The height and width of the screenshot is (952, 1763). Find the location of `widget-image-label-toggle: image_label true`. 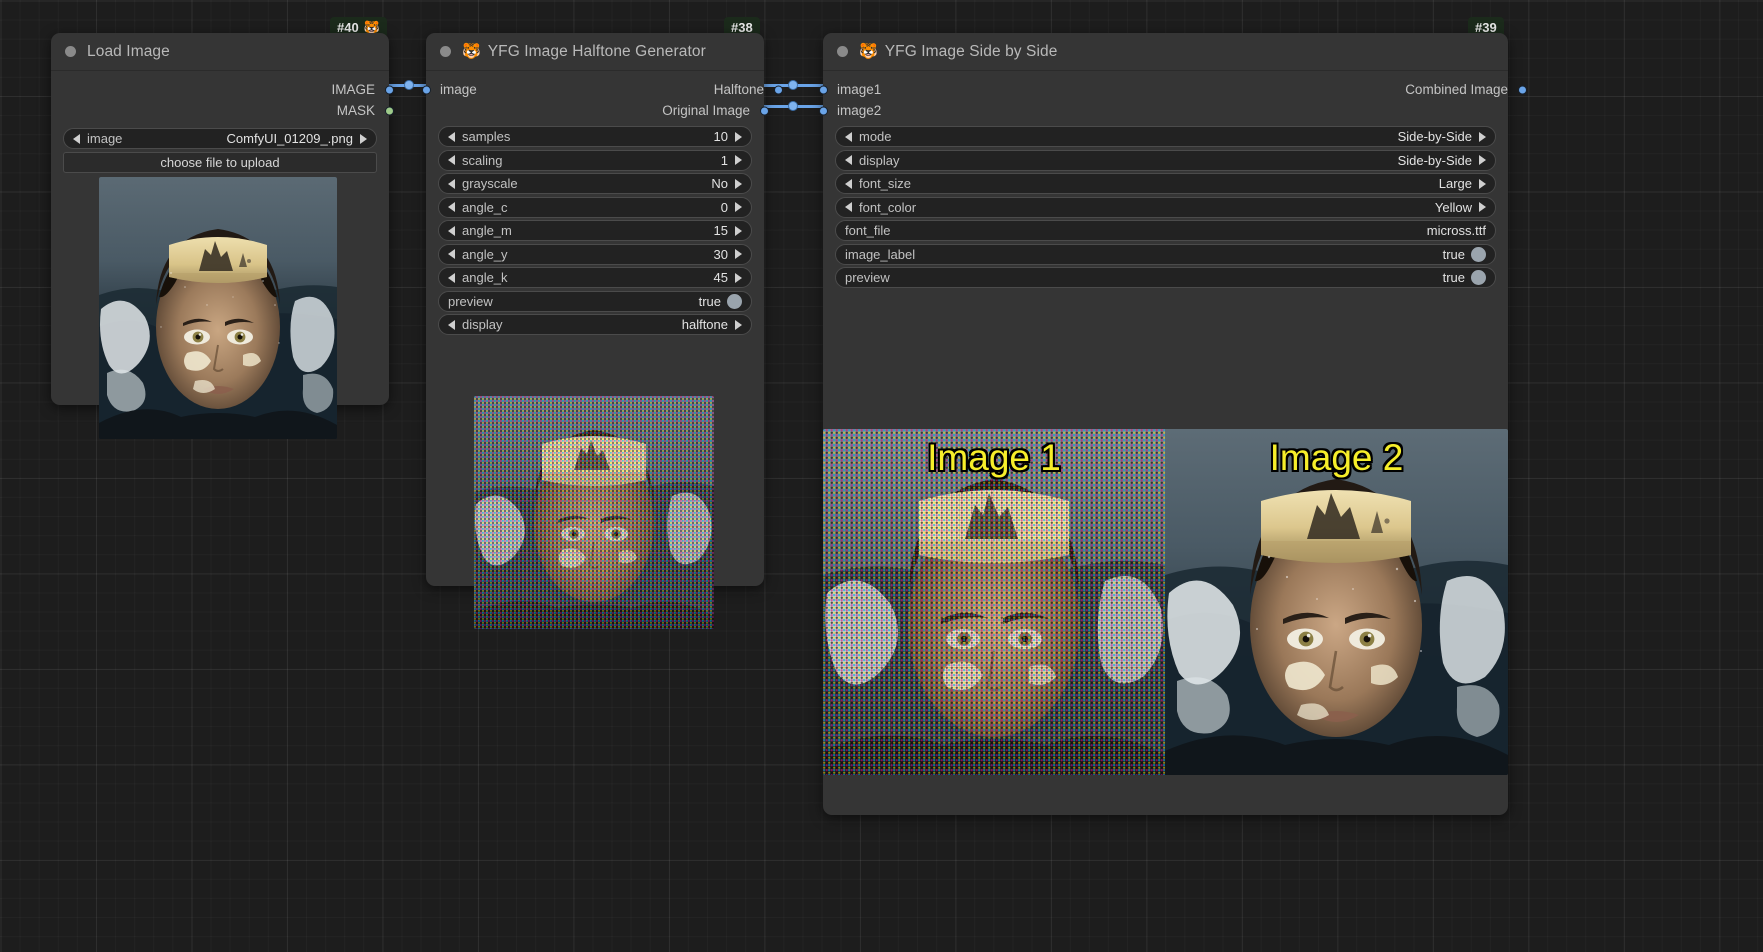

widget-image-label-toggle: image_label true is located at coordinates (1165, 254).